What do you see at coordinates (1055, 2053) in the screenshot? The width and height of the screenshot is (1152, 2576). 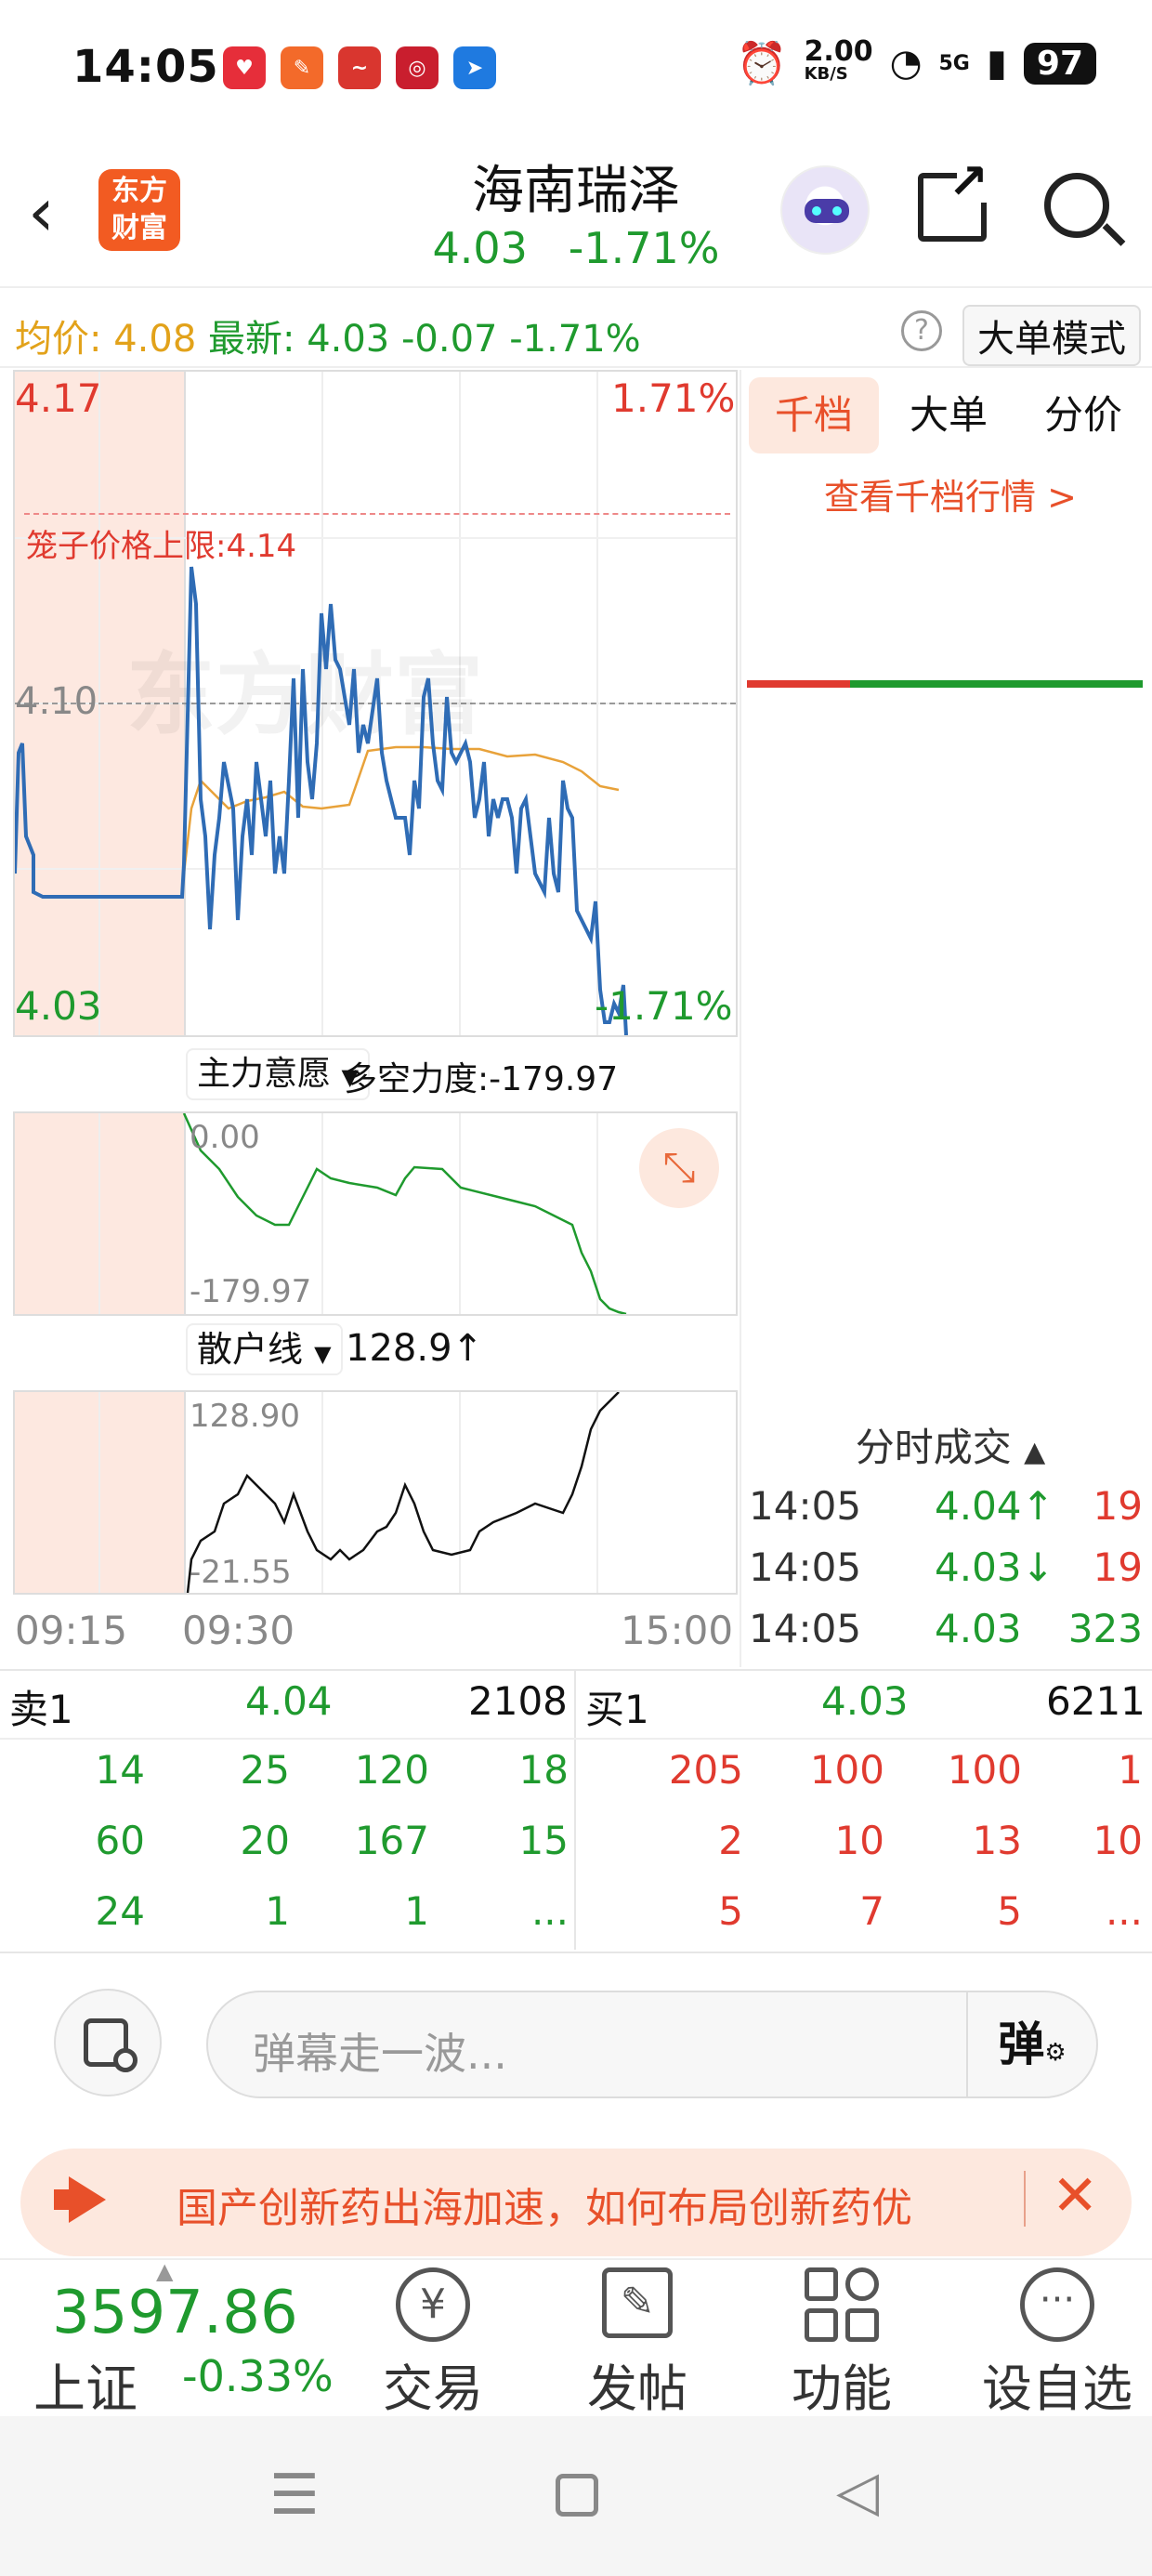 I see `danmu-gear-icon: ⚙` at bounding box center [1055, 2053].